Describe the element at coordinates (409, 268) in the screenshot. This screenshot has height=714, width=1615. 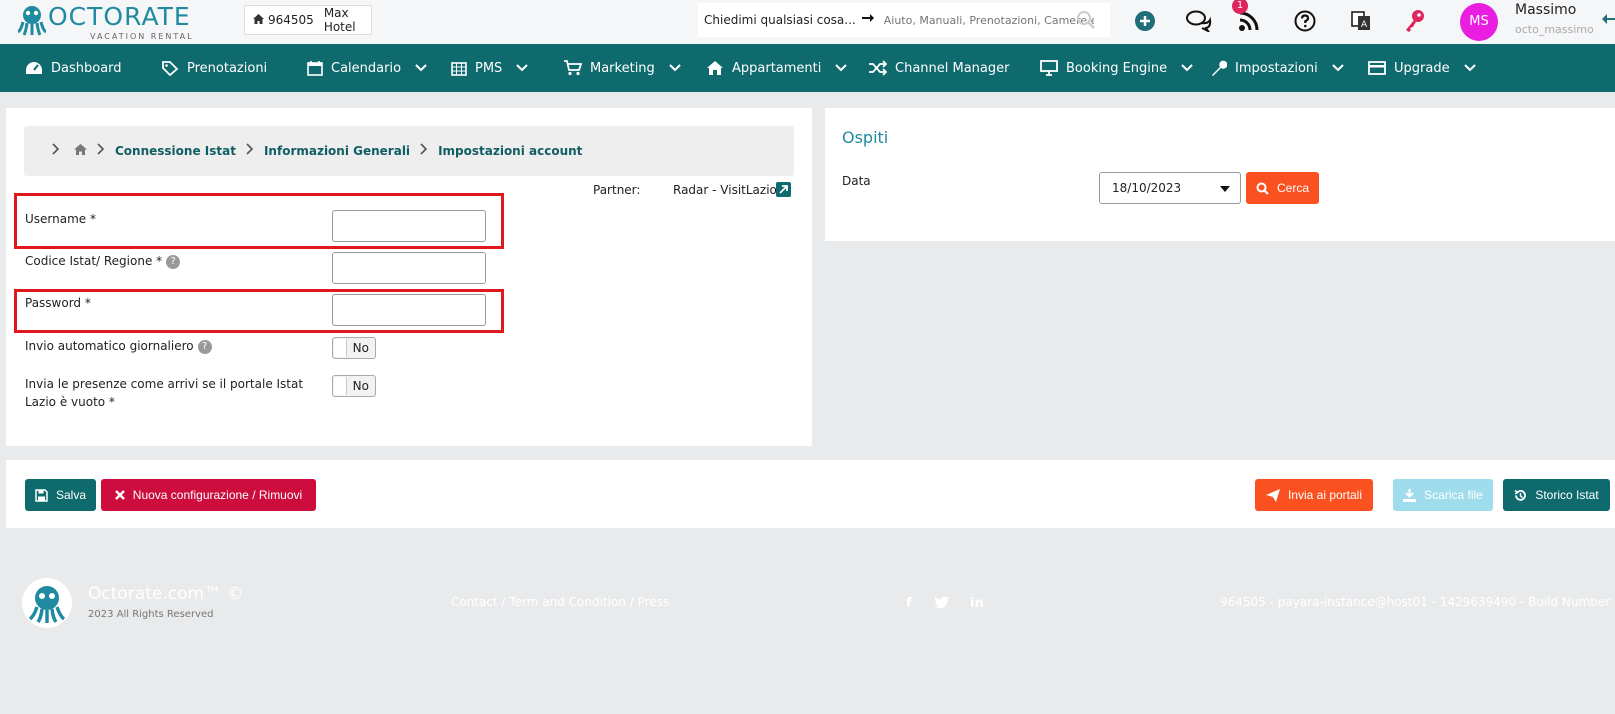
I see `codice-istat-input` at that location.